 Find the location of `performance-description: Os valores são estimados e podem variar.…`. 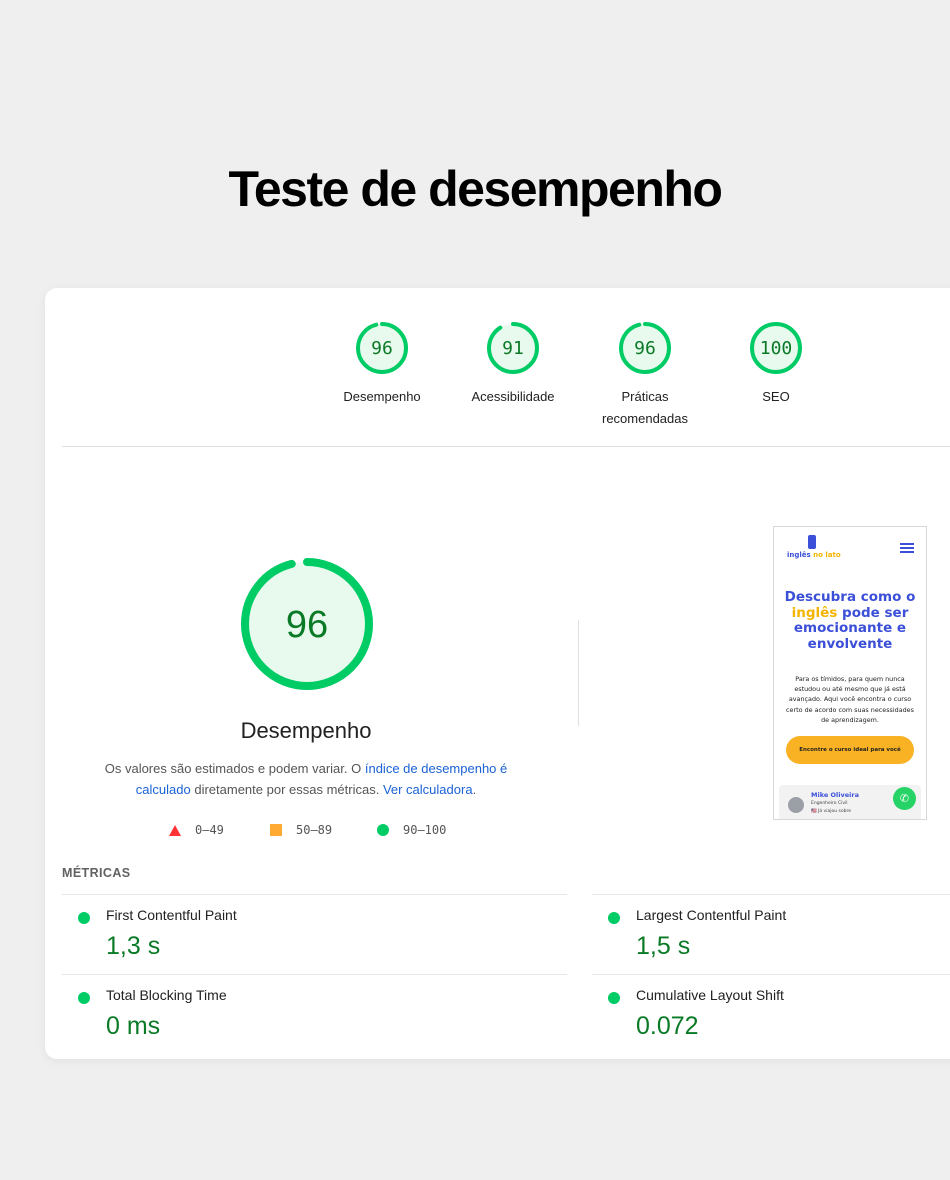

performance-description: Os valores são estimados e podem variar.… is located at coordinates (306, 779).